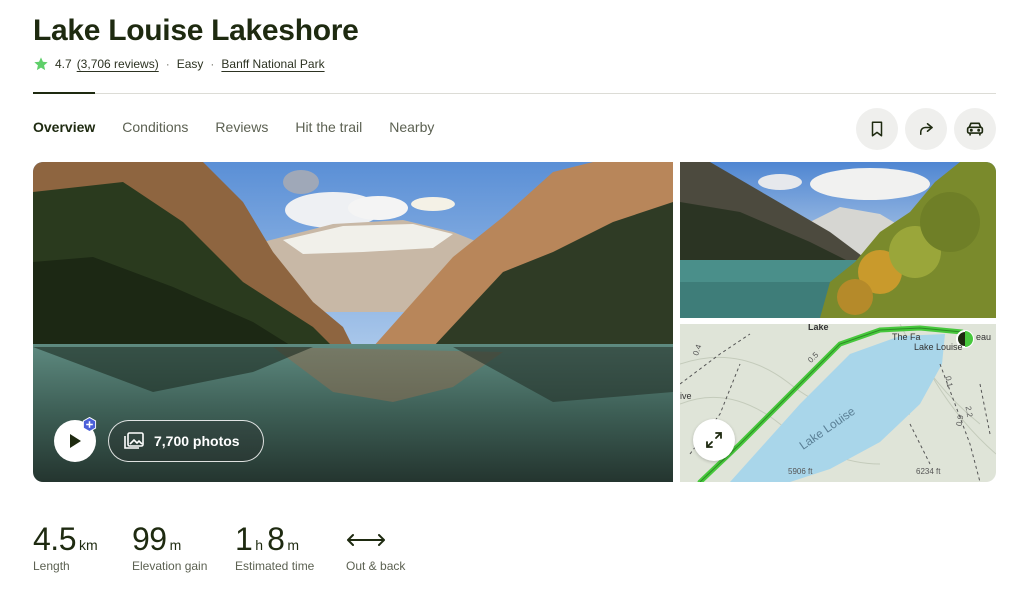  What do you see at coordinates (818, 328) in the screenshot?
I see `map-label-lake: Lake` at bounding box center [818, 328].